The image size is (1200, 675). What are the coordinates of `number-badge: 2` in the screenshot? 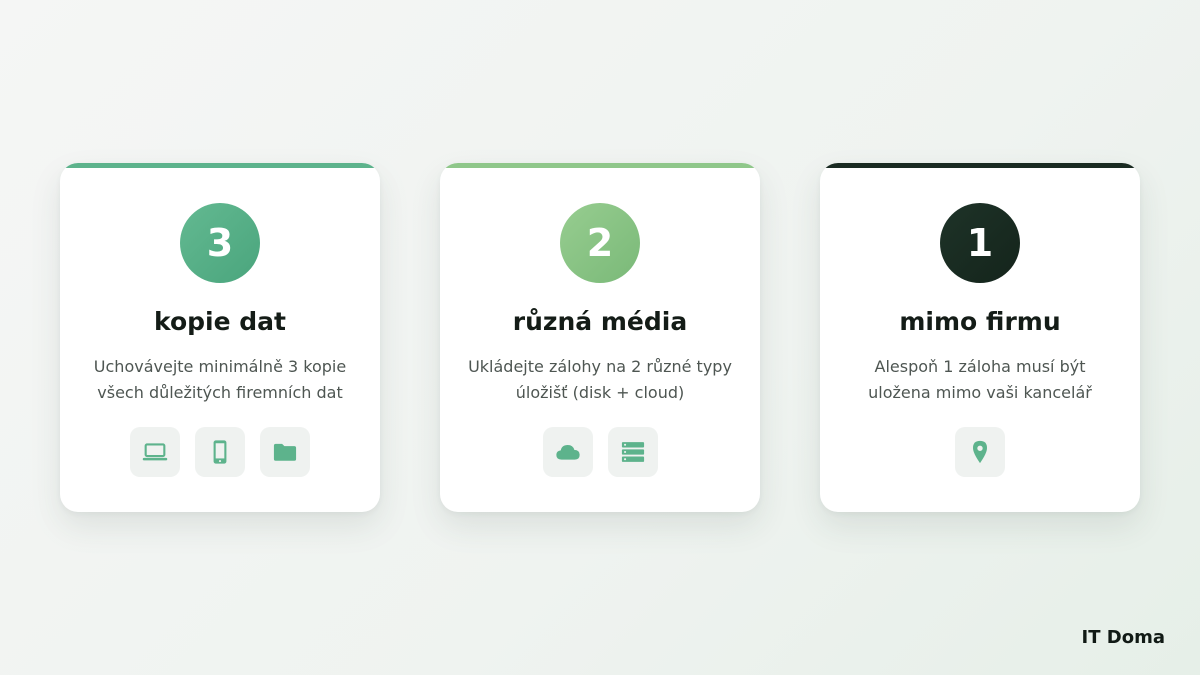 It's located at (600, 243).